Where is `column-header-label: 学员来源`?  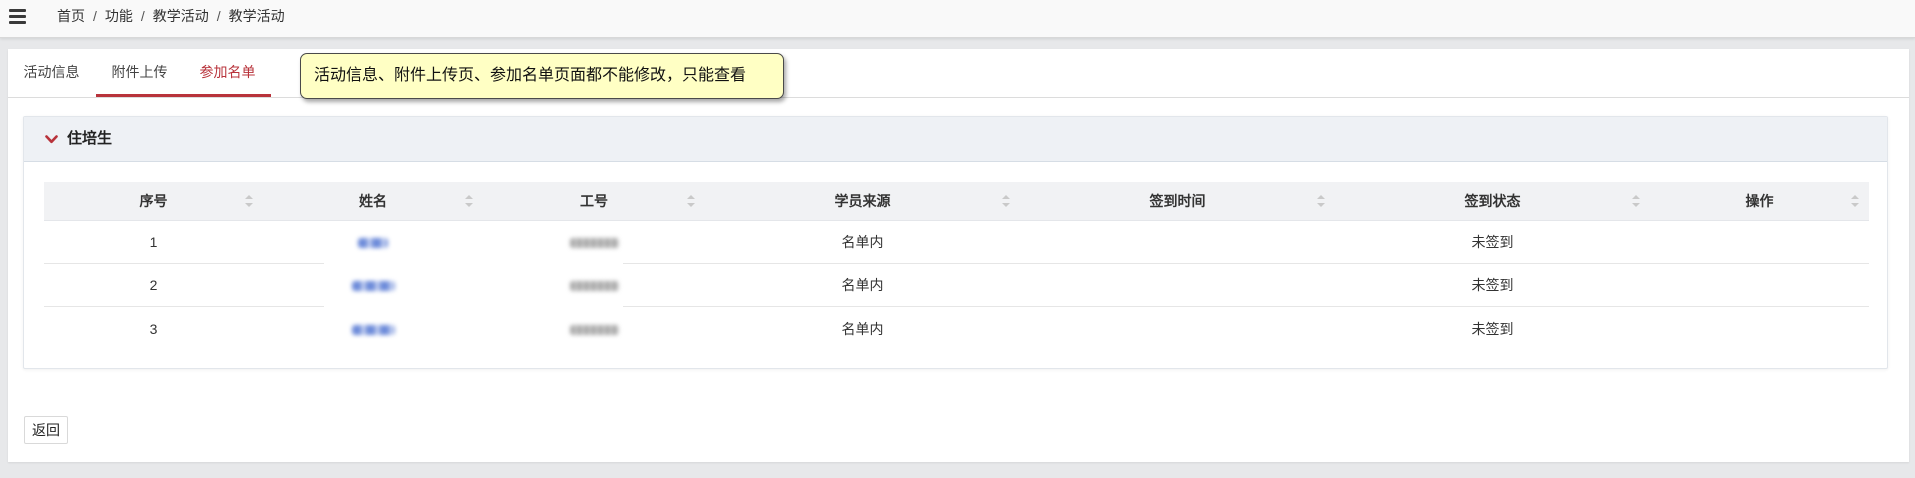
column-header-label: 学员来源 is located at coordinates (862, 201).